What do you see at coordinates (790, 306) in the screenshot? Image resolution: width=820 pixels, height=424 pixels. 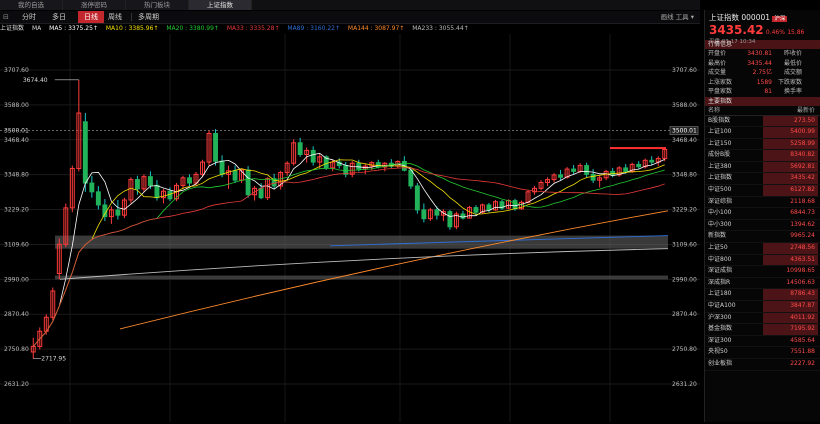 I see `index-price: 3847.87` at bounding box center [790, 306].